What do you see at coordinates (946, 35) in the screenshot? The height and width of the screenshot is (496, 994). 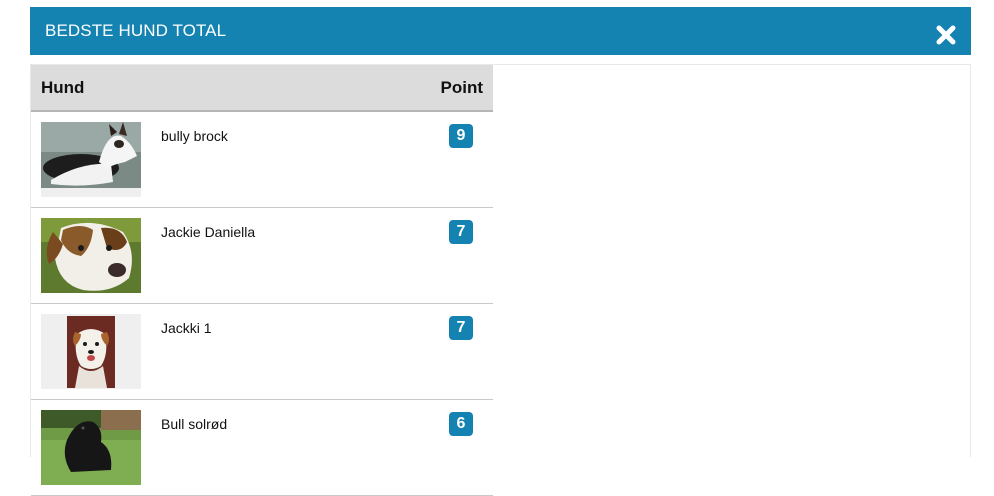 I see `close-icon` at bounding box center [946, 35].